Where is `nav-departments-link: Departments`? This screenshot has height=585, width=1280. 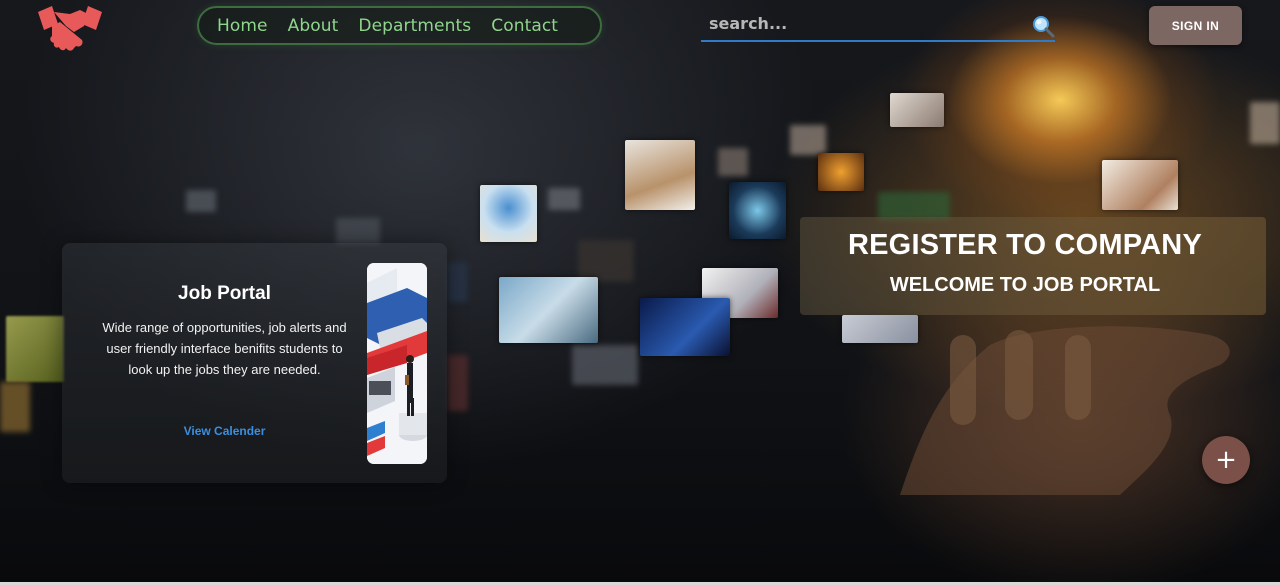
nav-departments-link: Departments is located at coordinates (414, 26).